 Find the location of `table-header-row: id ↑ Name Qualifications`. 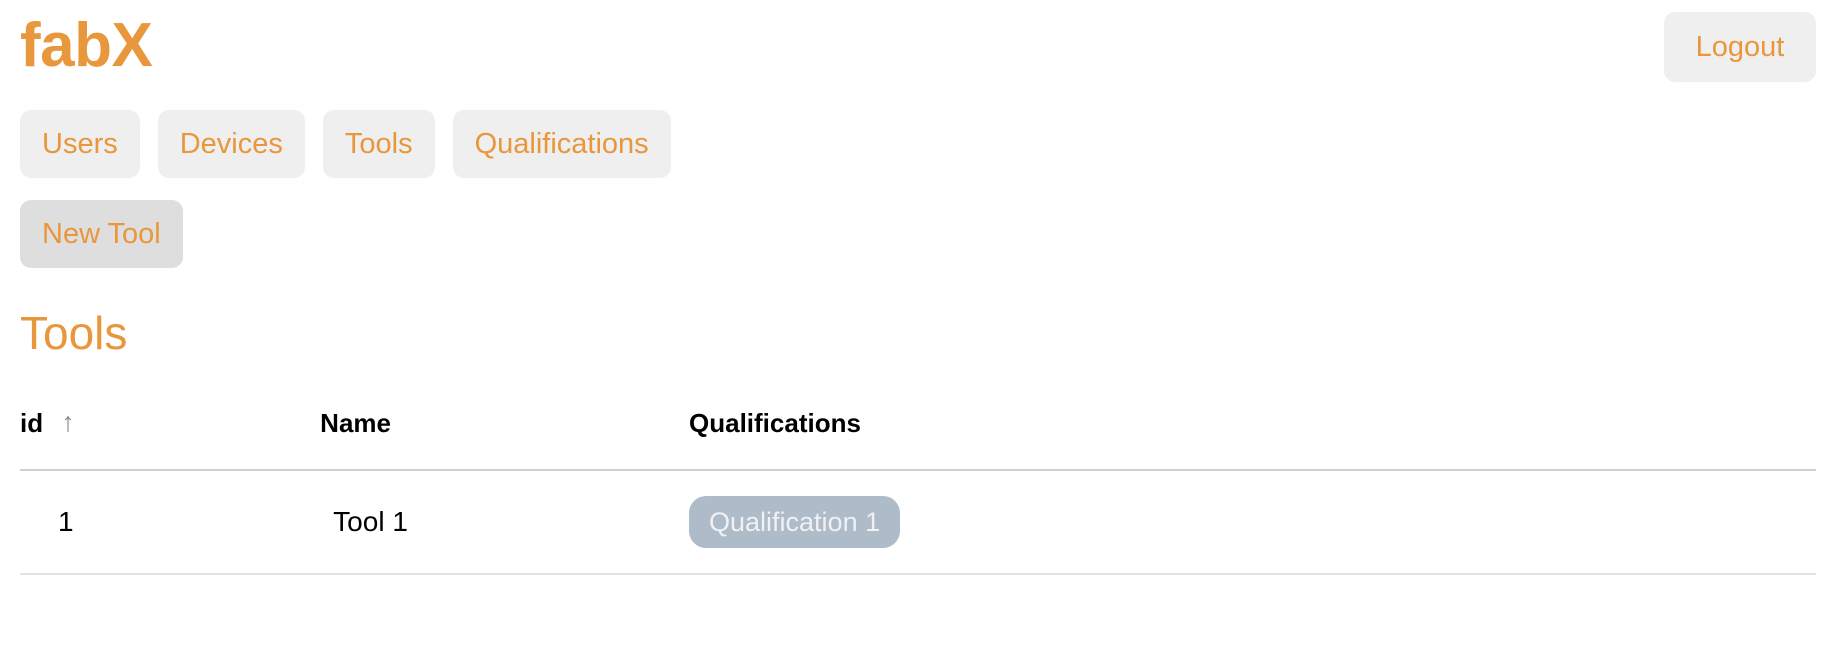

table-header-row: id ↑ Name Qualifications is located at coordinates (918, 428).